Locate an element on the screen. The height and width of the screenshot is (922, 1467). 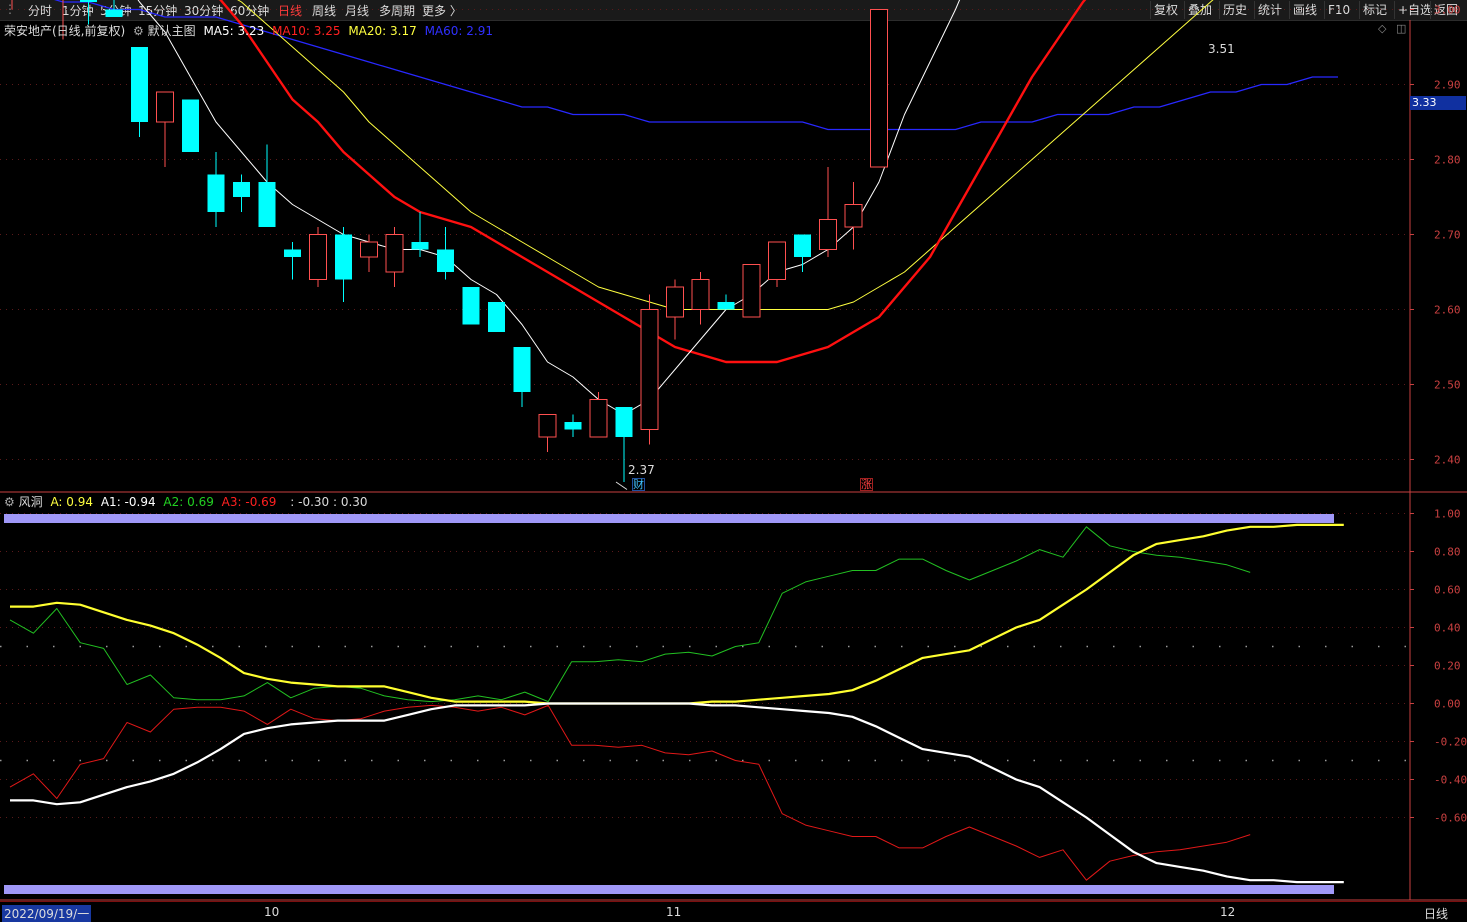
limit-up-event-marker: 涨 is located at coordinates (866, 484).